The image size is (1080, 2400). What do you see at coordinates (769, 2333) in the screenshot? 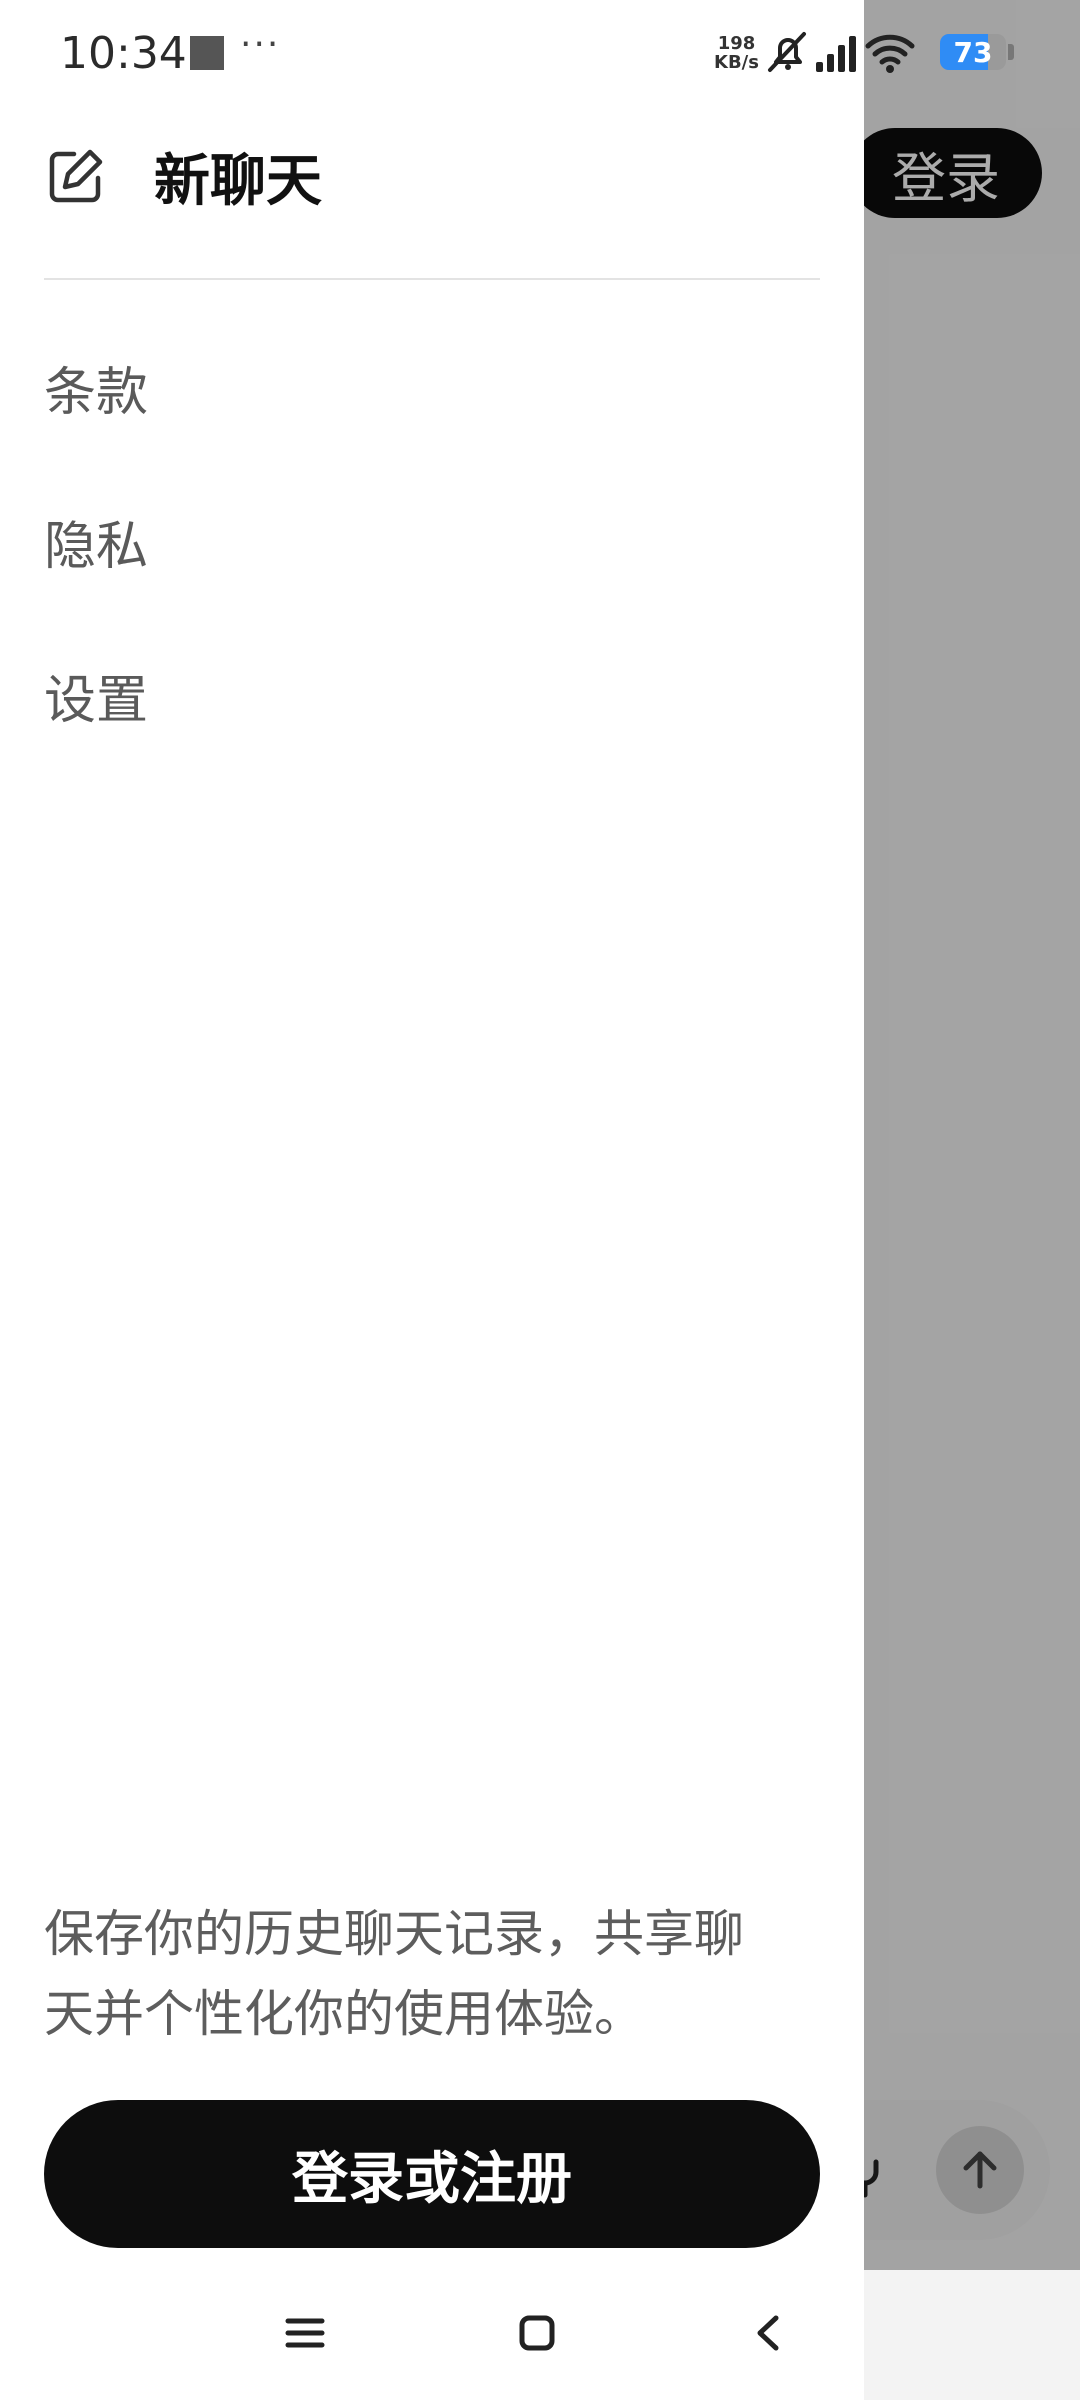
I see `back-icon` at bounding box center [769, 2333].